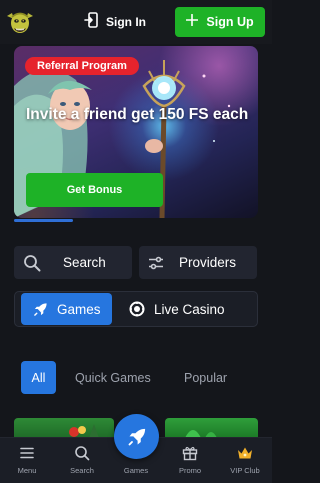  I want to click on gift-icon, so click(190, 453).